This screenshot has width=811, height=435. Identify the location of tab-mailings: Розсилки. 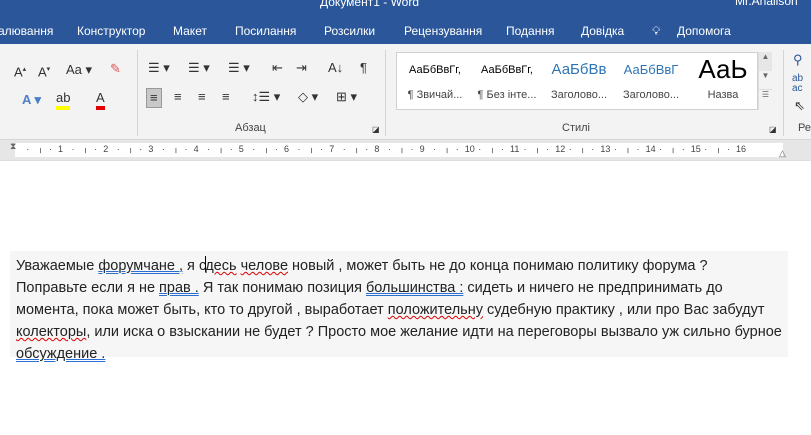
(349, 31).